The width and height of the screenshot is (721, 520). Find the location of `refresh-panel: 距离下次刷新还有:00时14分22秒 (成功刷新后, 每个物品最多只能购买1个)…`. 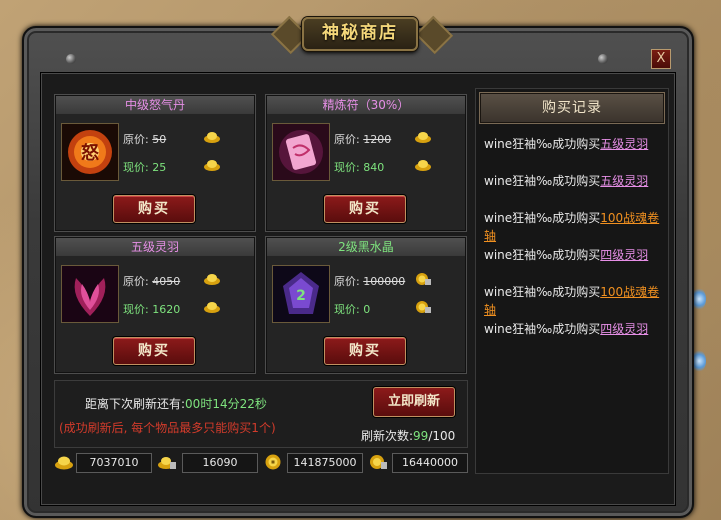

refresh-panel: 距离下次刷新还有:00时14分22秒 (成功刷新后, 每个物品最多只能购买1个)… is located at coordinates (261, 414).